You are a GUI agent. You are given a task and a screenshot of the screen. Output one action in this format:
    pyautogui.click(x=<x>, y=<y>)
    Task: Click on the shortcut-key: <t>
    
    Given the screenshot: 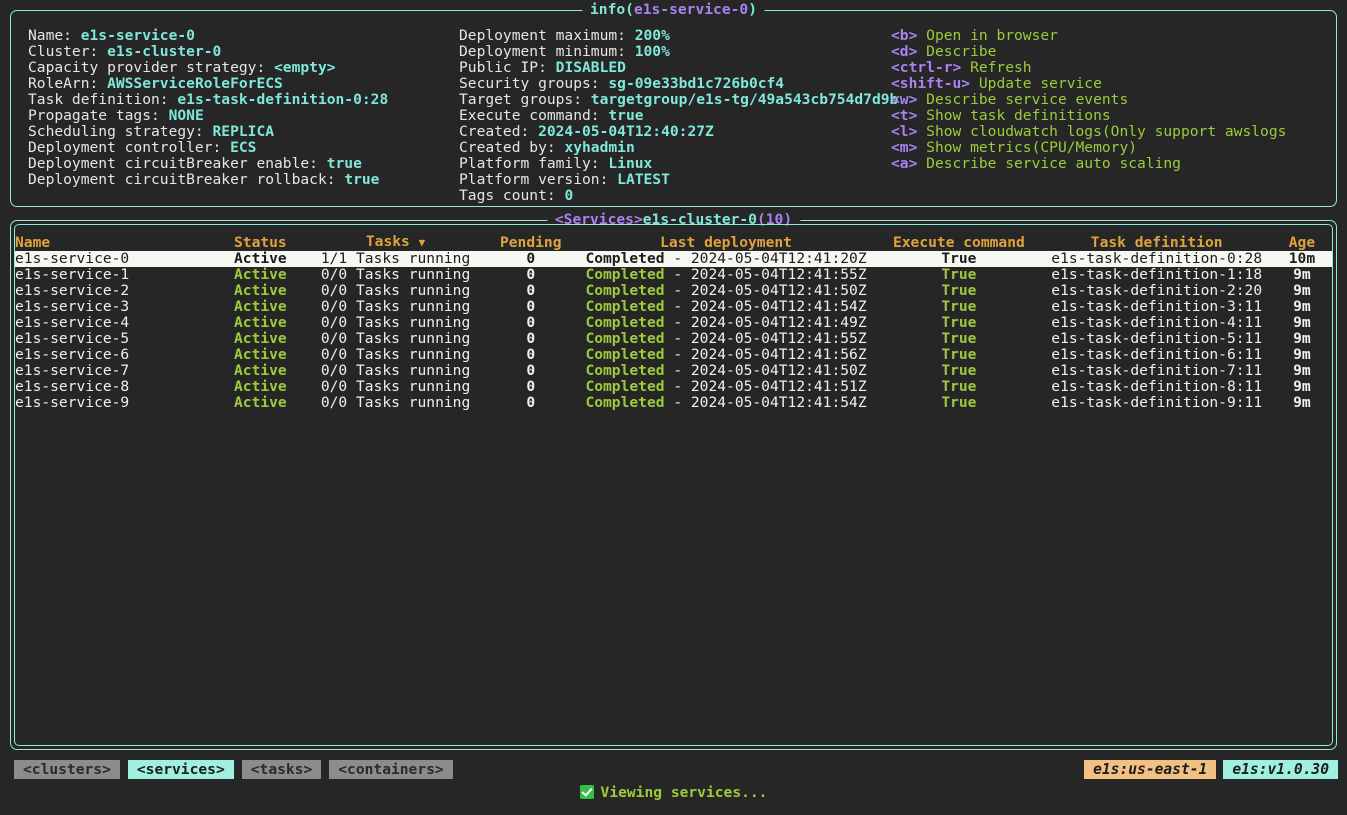 What is the action you would take?
    pyautogui.click(x=909, y=116)
    